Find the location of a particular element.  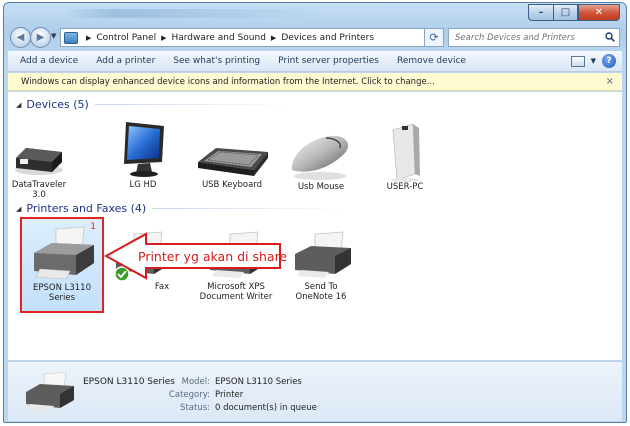

close-icon: × is located at coordinates (610, 81).